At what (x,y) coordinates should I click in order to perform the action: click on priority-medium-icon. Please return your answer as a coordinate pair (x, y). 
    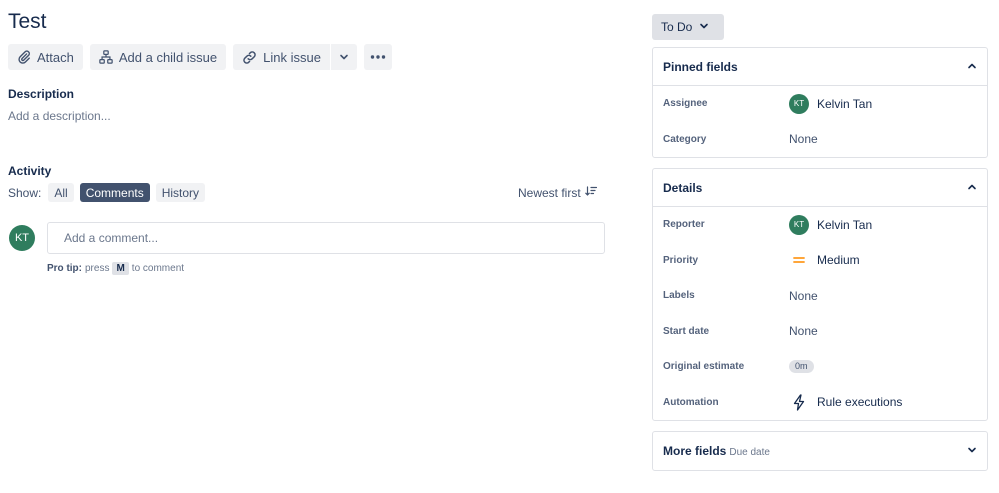
    Looking at the image, I should click on (799, 260).